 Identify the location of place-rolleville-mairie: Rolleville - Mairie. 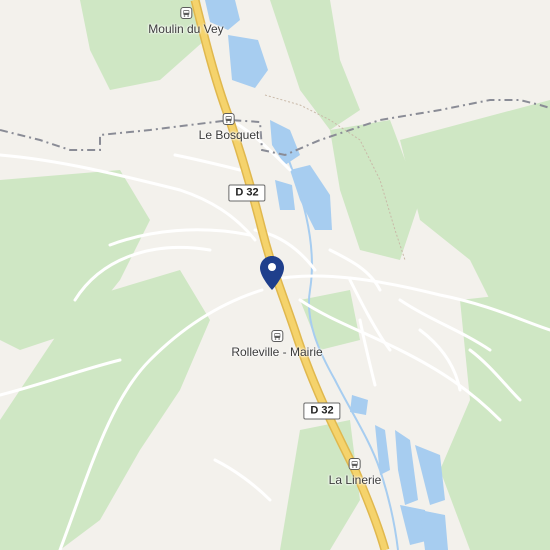
(277, 344).